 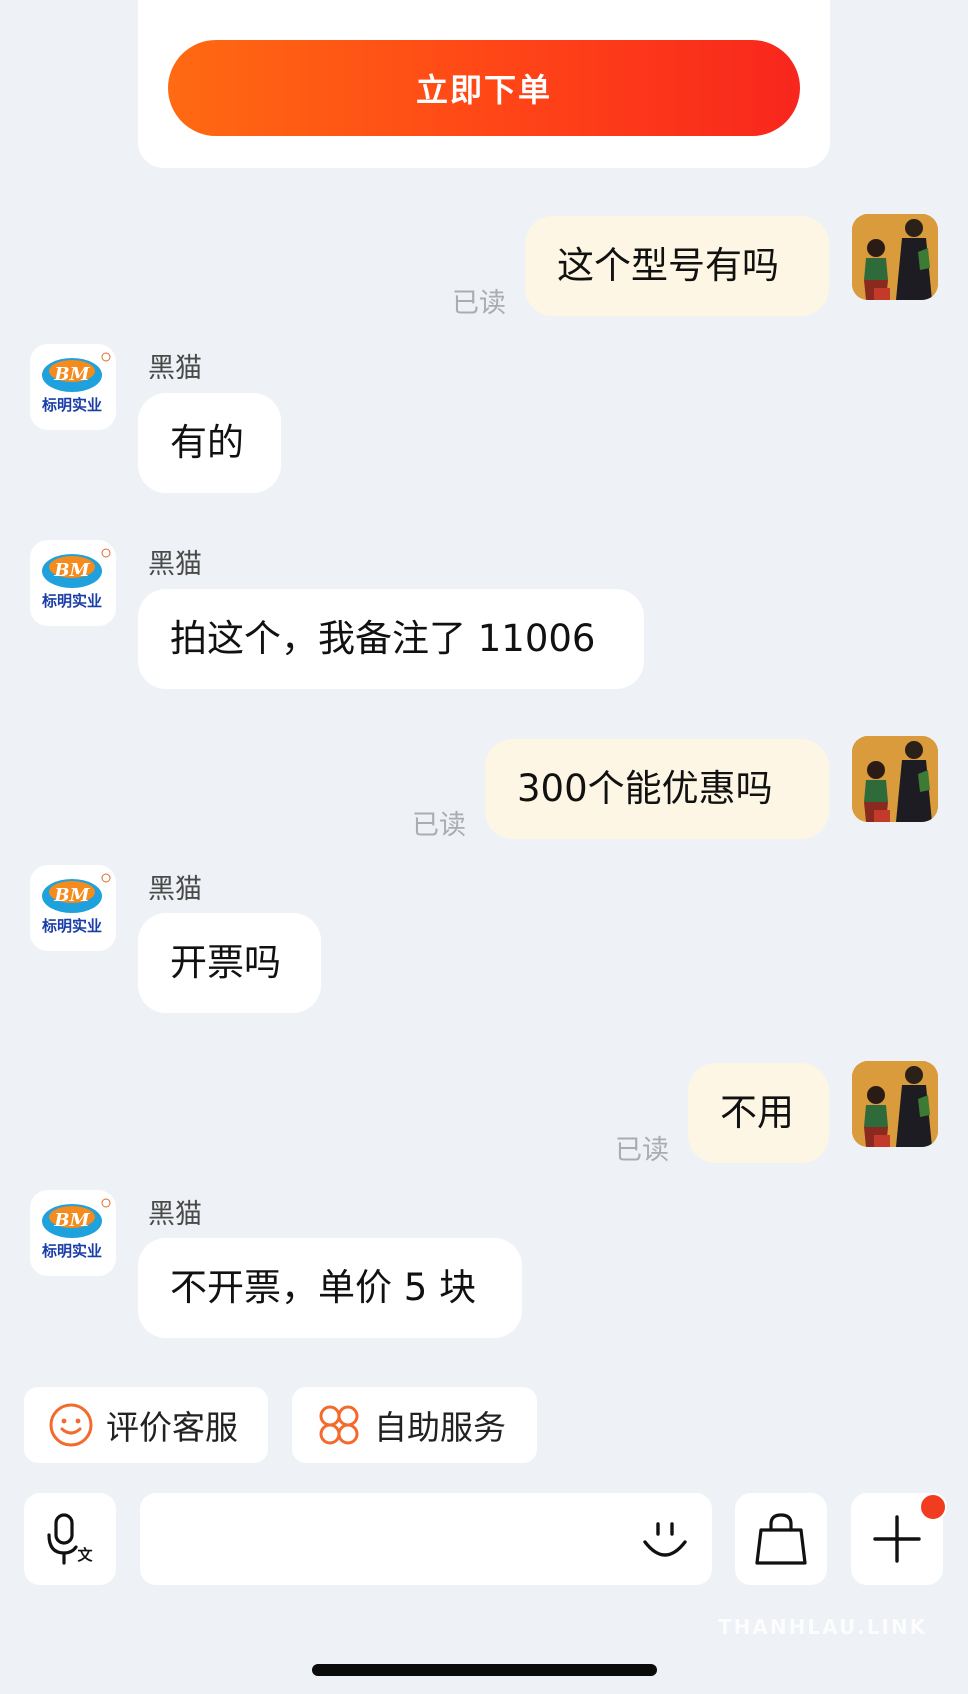 I want to click on plus-icon, so click(x=897, y=1539).